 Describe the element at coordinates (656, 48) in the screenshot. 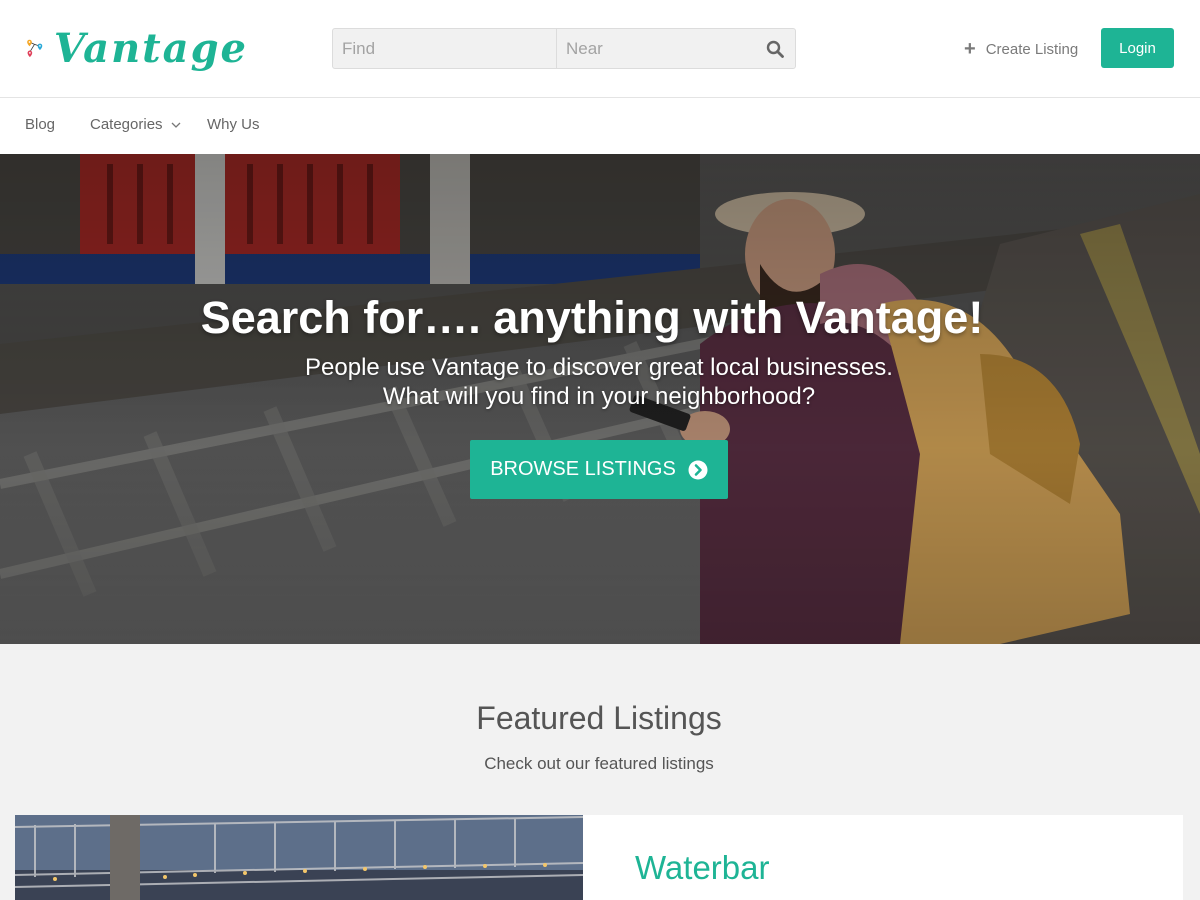

I see `near-input` at that location.